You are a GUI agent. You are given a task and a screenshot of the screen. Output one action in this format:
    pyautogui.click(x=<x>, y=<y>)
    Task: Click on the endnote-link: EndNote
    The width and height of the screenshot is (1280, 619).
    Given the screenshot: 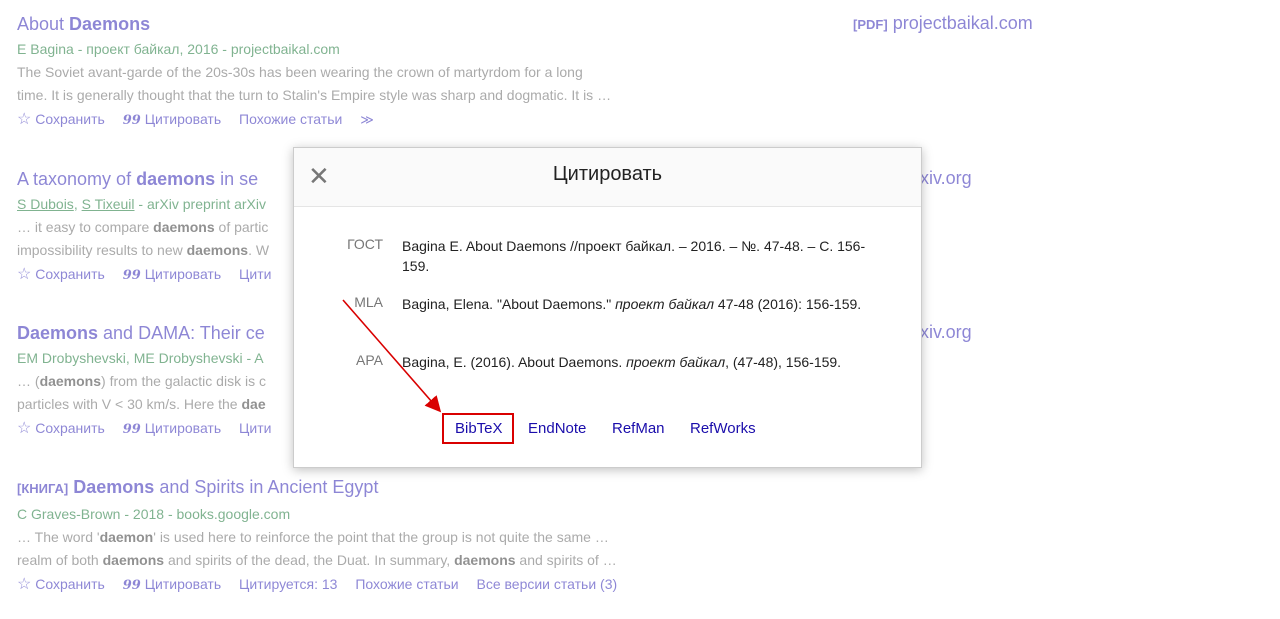 What is the action you would take?
    pyautogui.click(x=557, y=428)
    